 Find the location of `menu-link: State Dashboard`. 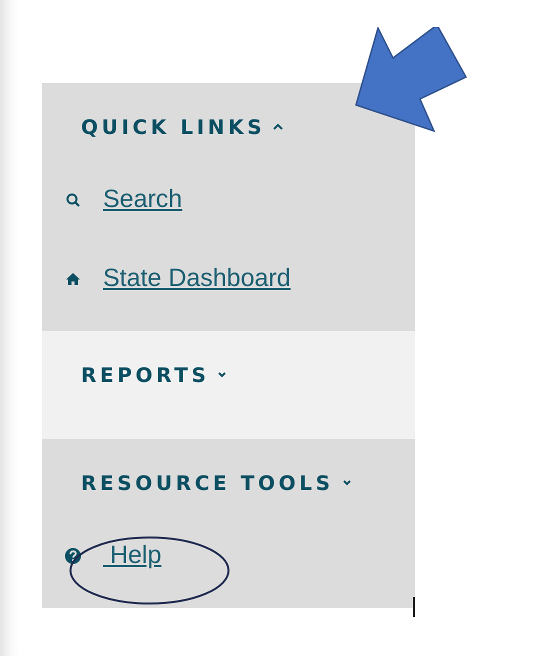

menu-link: State Dashboard is located at coordinates (197, 278).